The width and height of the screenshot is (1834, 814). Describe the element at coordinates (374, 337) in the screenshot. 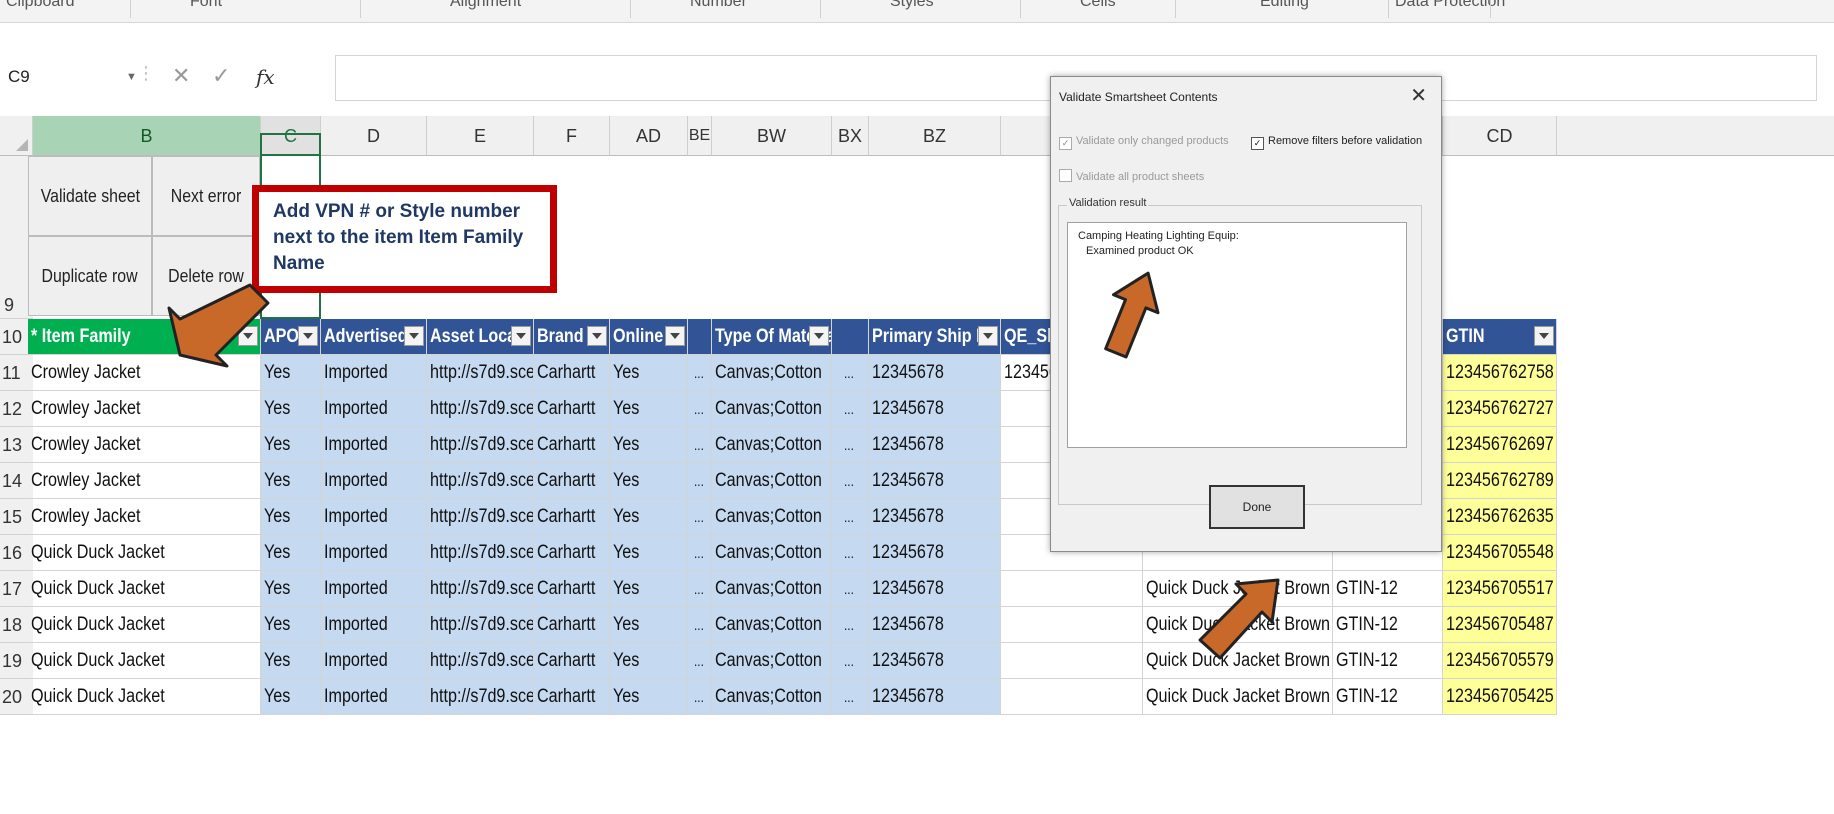

I see `header-cell-advertised: Advertised` at that location.